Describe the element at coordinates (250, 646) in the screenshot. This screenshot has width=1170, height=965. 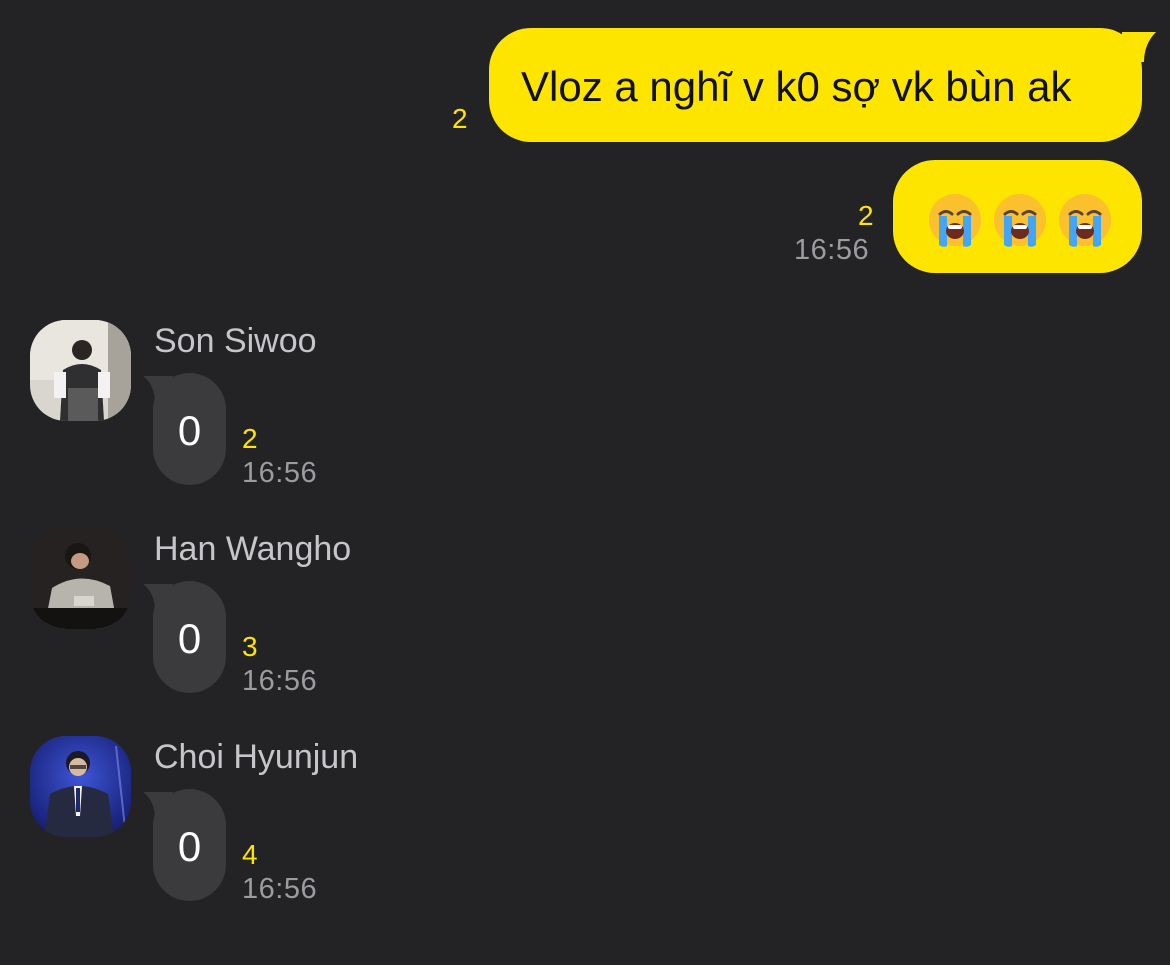
I see `unread-count: 3` at that location.